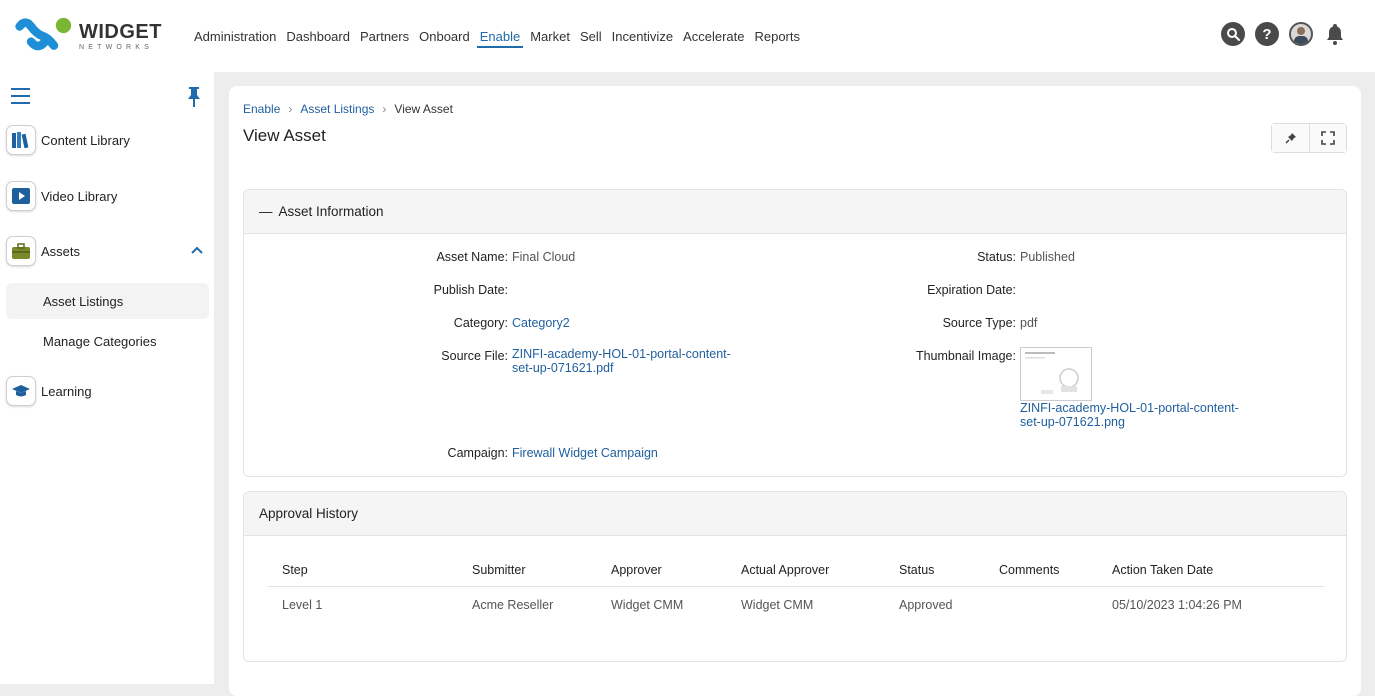  What do you see at coordinates (480, 323) in the screenshot?
I see `category-label: Category:` at bounding box center [480, 323].